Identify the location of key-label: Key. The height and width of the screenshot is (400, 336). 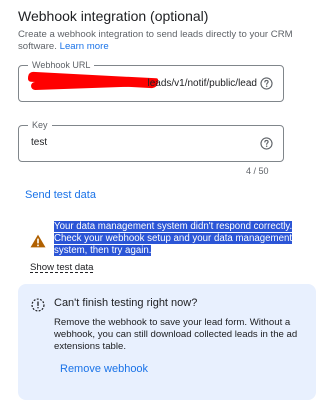
(40, 125).